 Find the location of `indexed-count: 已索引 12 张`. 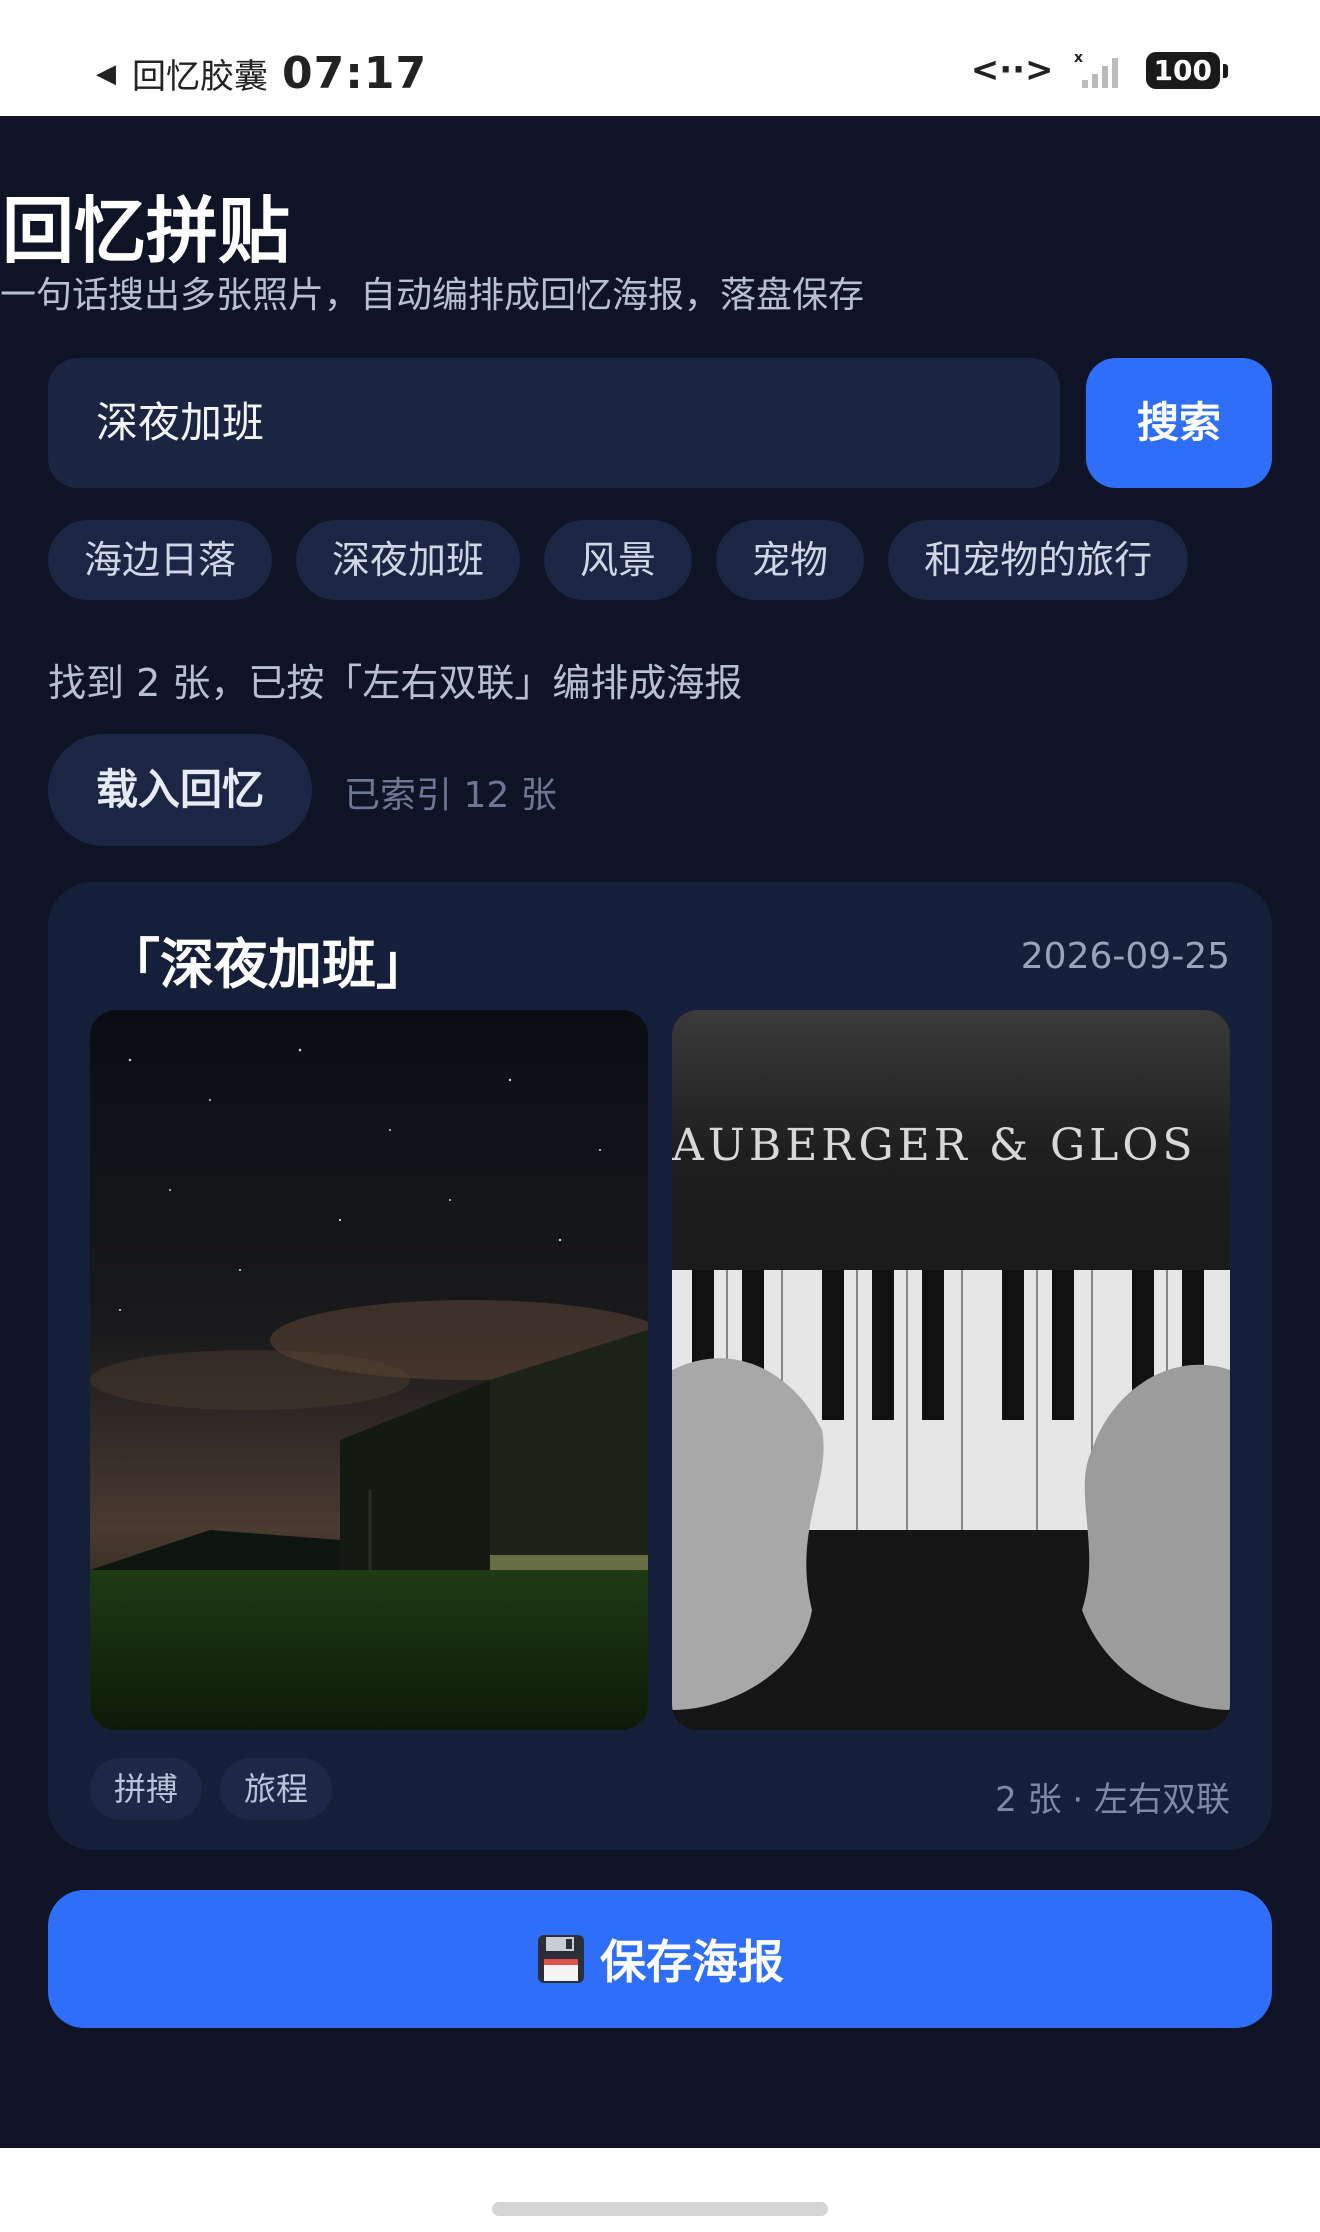

indexed-count: 已索引 12 张 is located at coordinates (450, 795).